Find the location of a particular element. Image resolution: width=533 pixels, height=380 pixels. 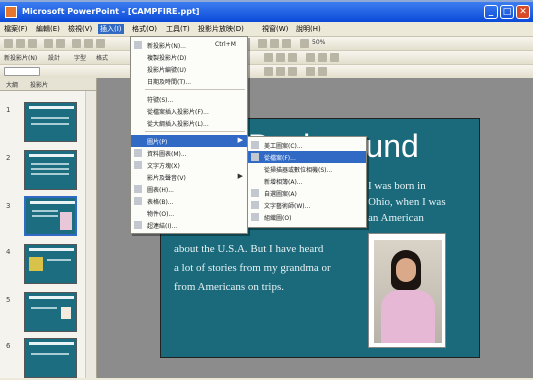

bullets-icon is located at coordinates (280, 71).